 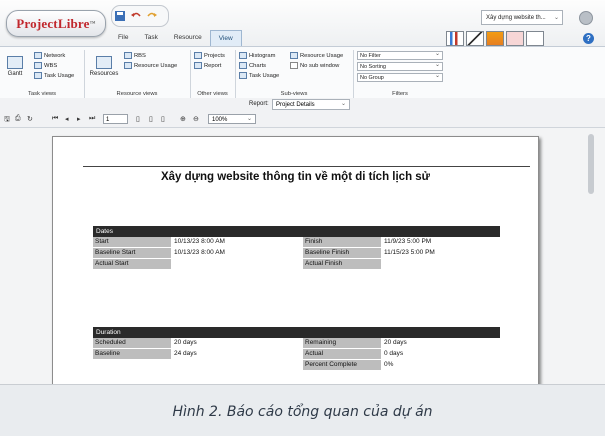 I want to click on report-icon, so click(x=198, y=65).